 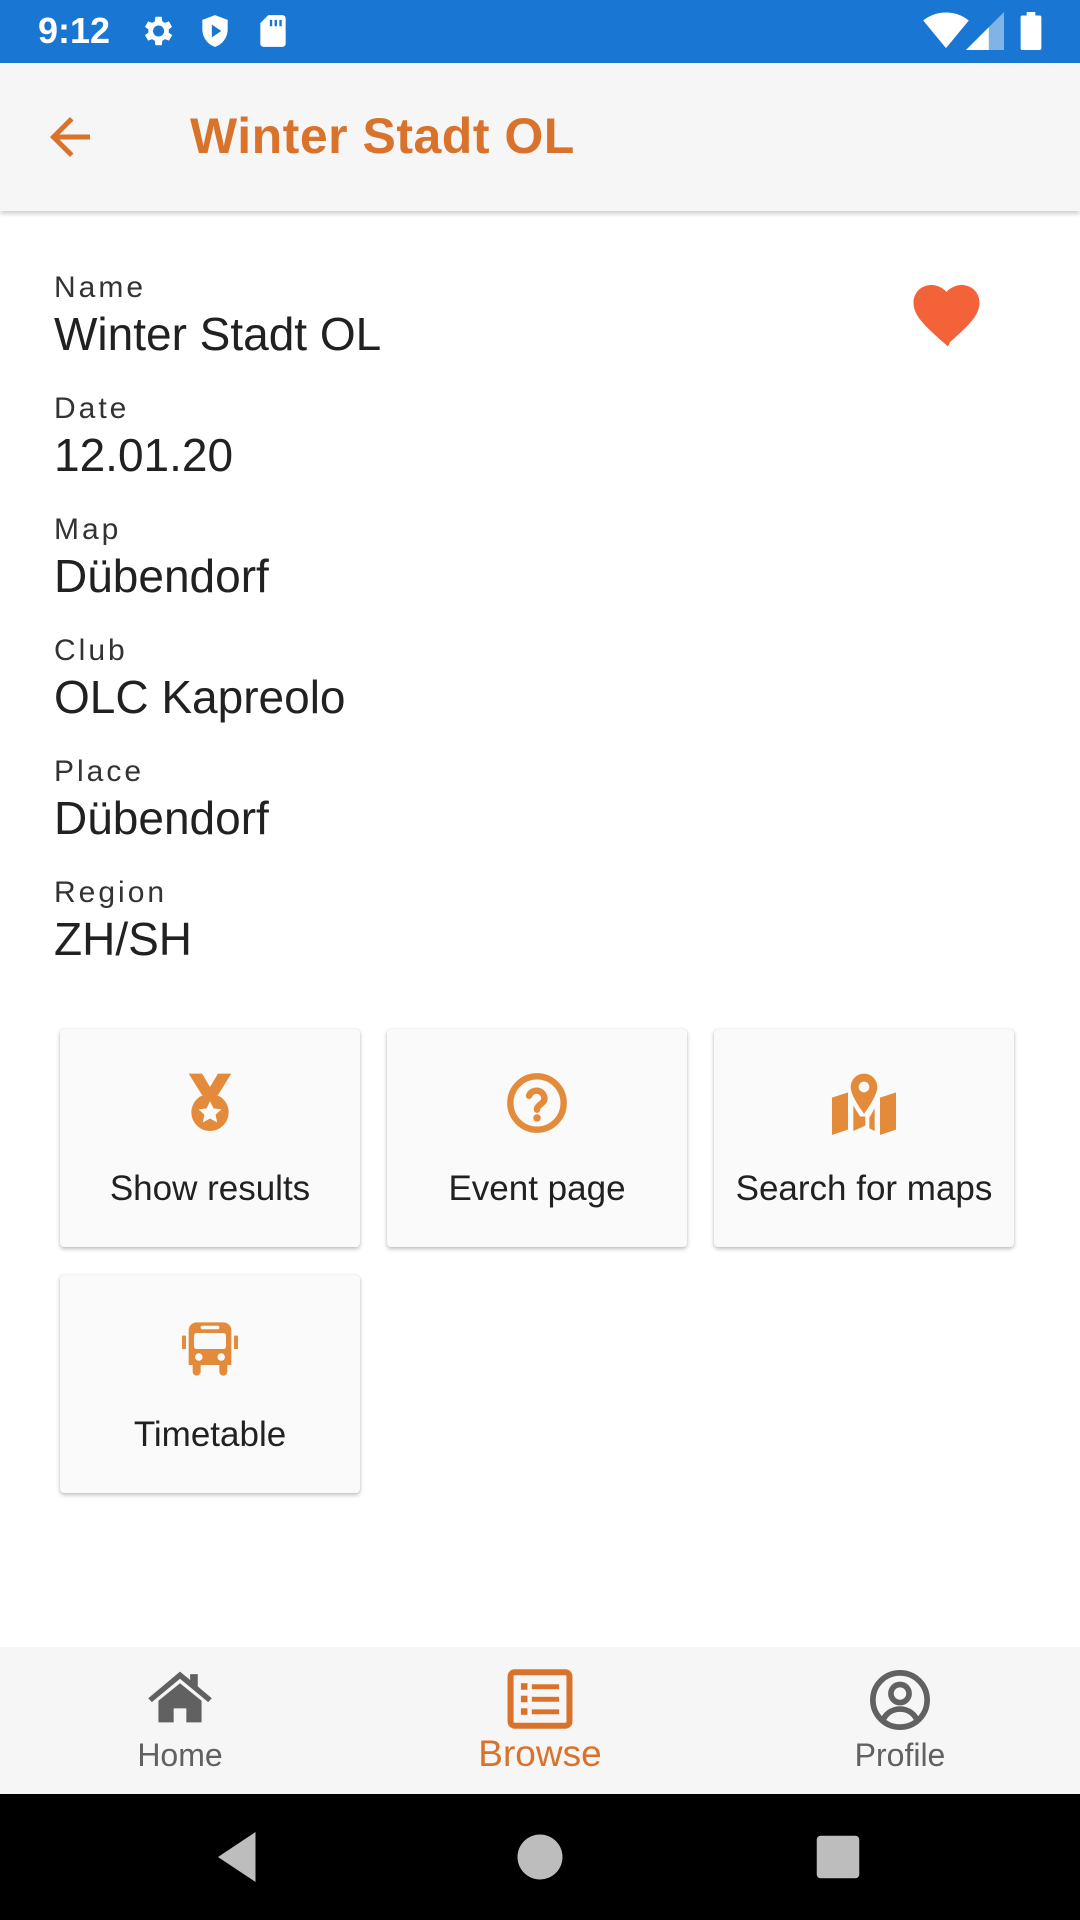 I want to click on event-page-button: Event page, so click(x=537, y=1138).